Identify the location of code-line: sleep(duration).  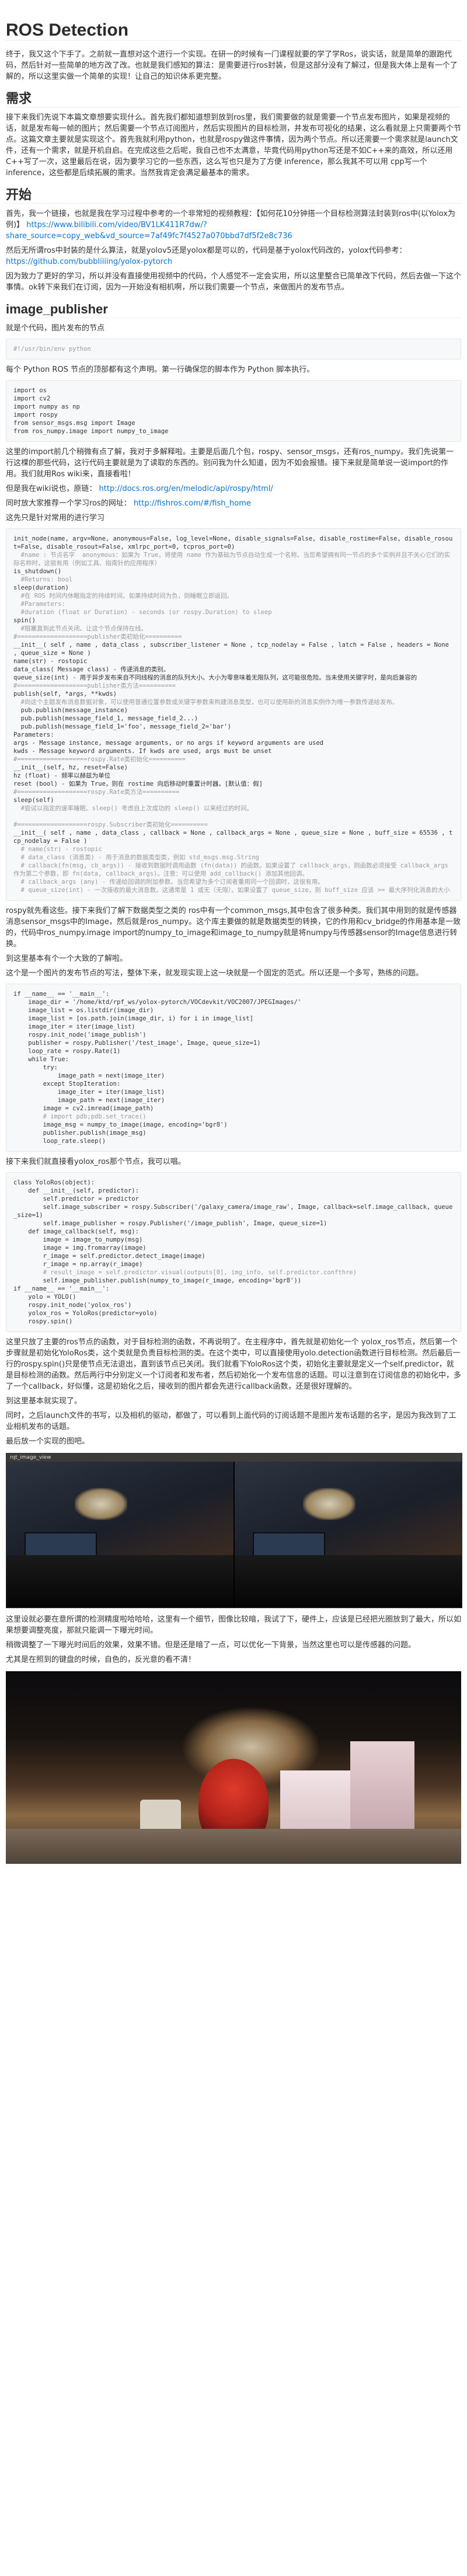
(41, 588).